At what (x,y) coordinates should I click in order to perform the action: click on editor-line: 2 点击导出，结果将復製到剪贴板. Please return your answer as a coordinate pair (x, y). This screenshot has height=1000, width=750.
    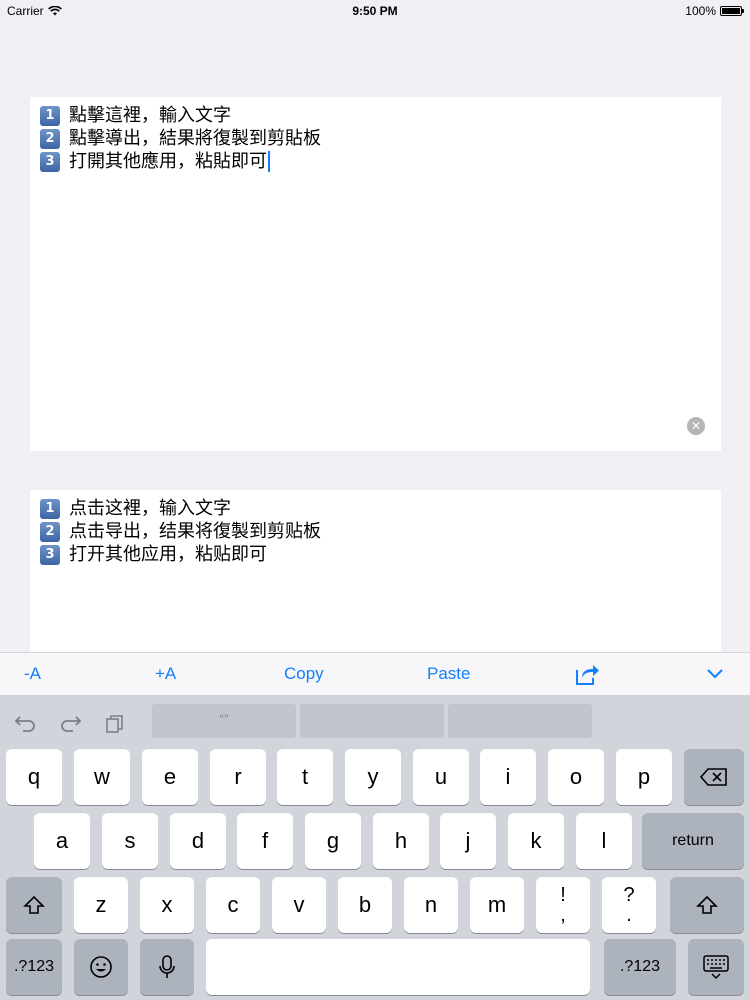
    Looking at the image, I should click on (180, 531).